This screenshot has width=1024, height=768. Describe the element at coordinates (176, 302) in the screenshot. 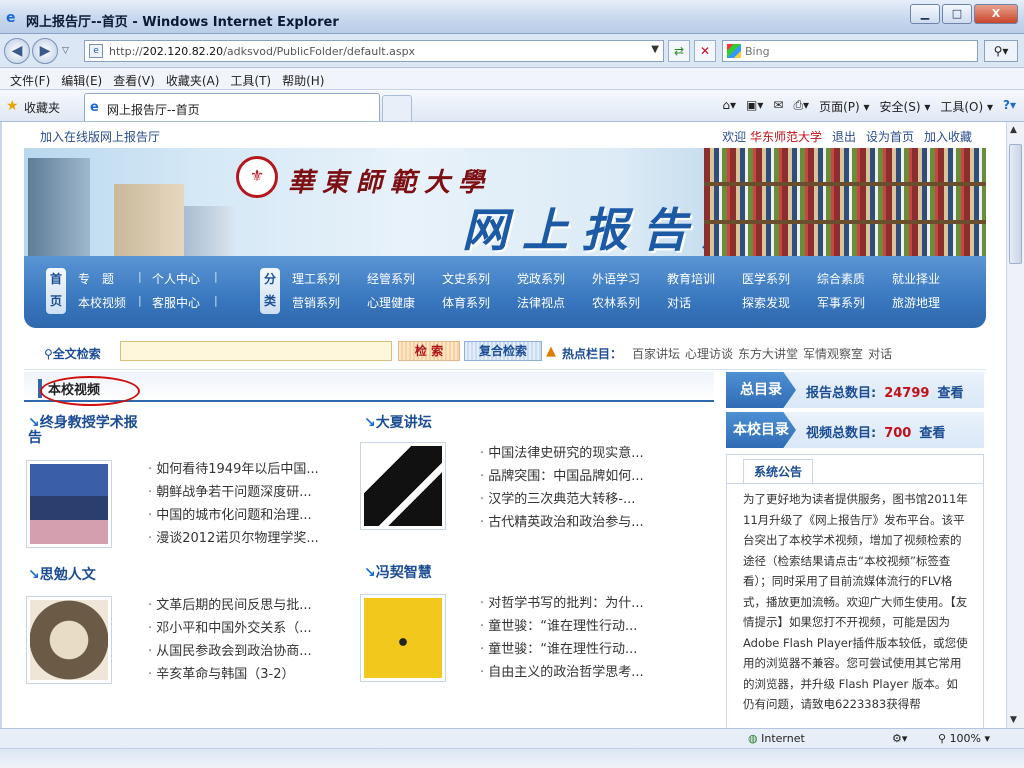

I see `nav-service: 客服中心` at that location.